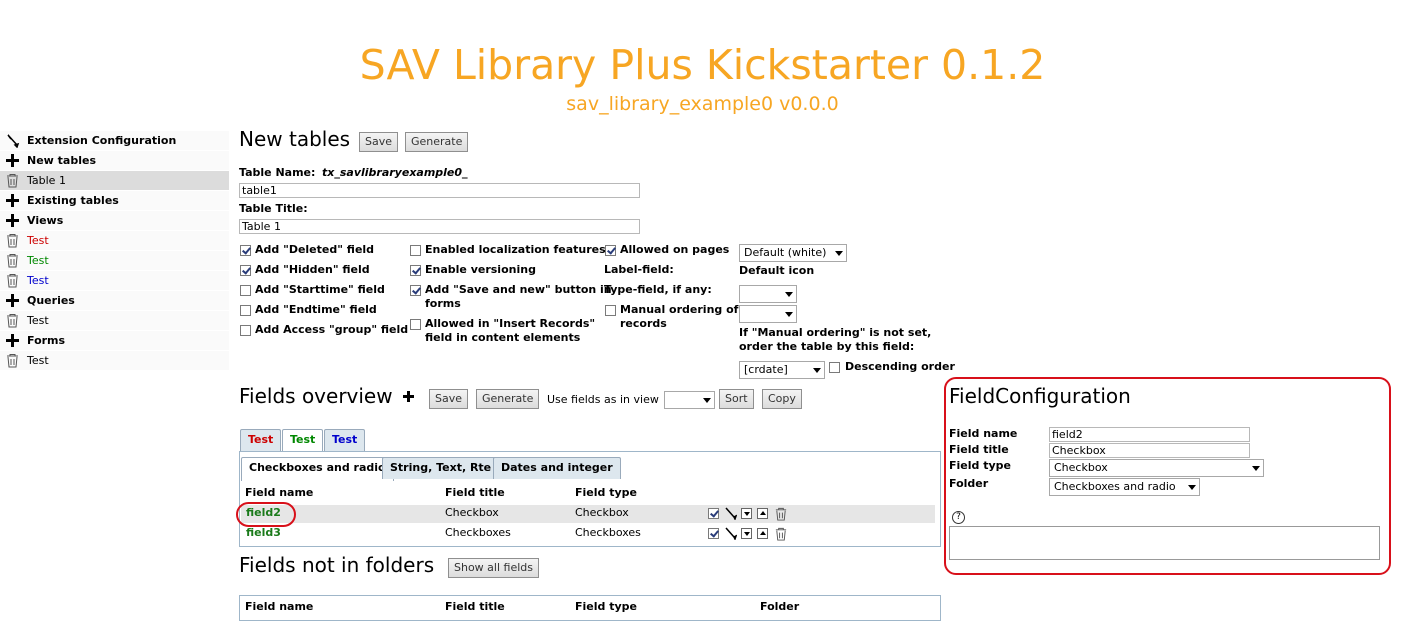 The height and width of the screenshot is (628, 1405). I want to click on type-field-select, so click(768, 314).